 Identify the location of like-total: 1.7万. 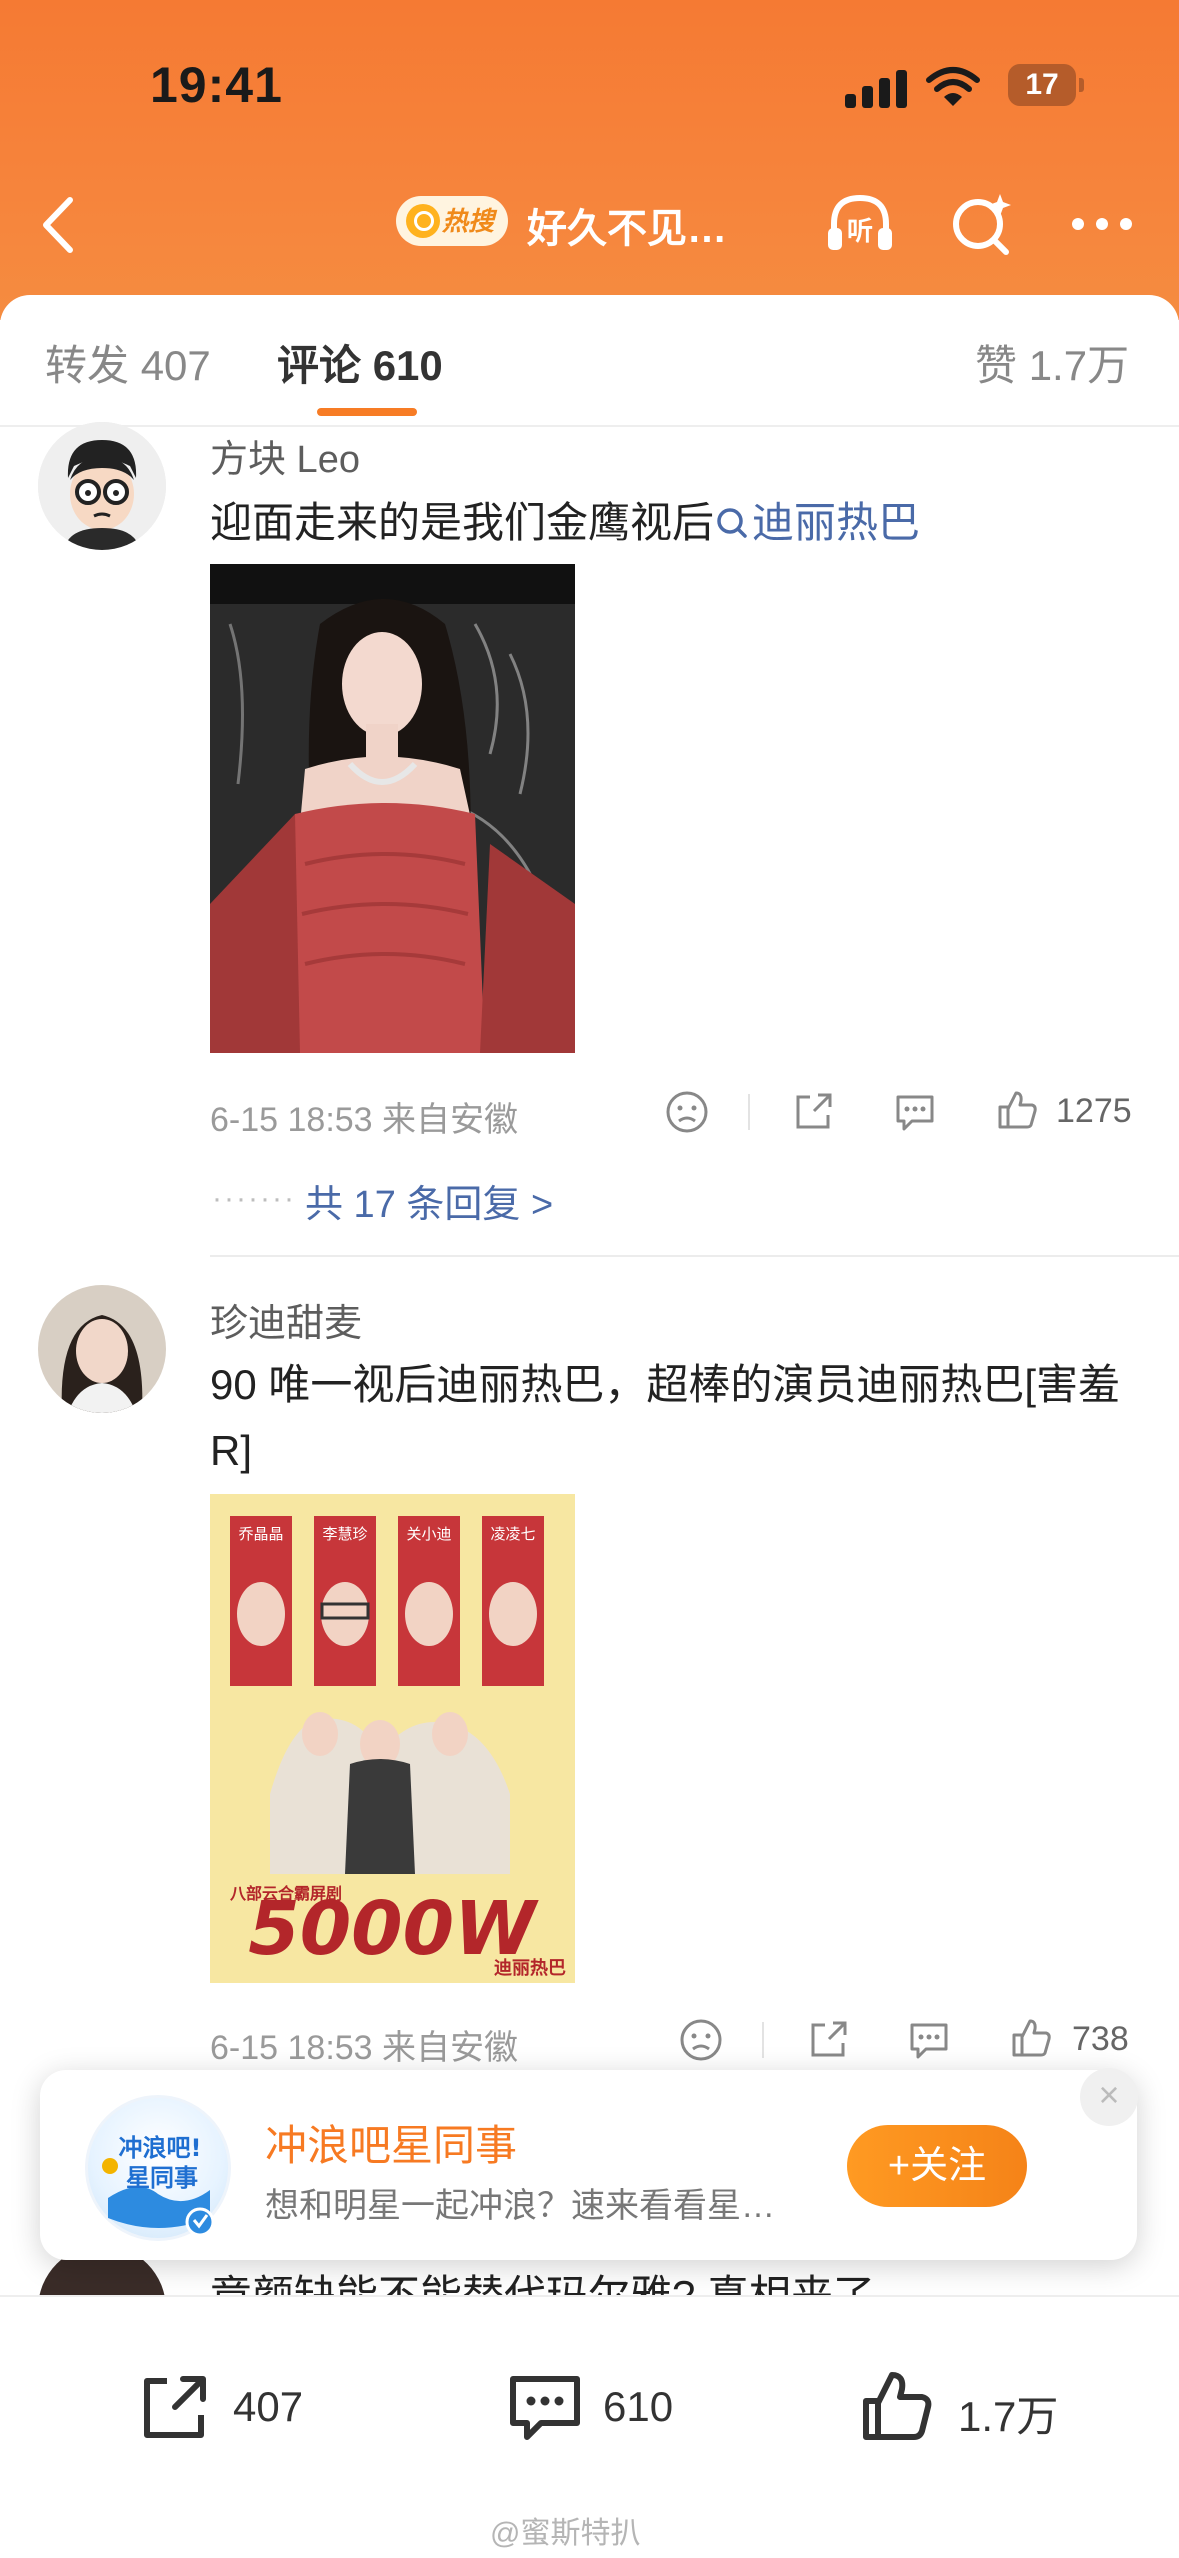
(1008, 2416).